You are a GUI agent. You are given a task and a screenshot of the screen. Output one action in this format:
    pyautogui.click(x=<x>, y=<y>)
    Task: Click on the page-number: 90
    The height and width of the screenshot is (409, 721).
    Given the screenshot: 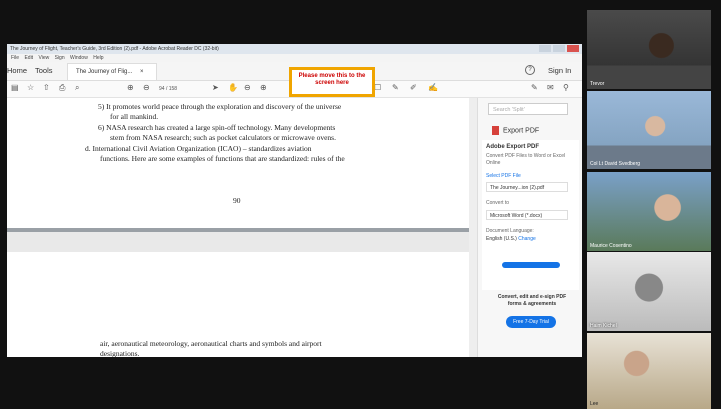 What is the action you would take?
    pyautogui.click(x=237, y=200)
    